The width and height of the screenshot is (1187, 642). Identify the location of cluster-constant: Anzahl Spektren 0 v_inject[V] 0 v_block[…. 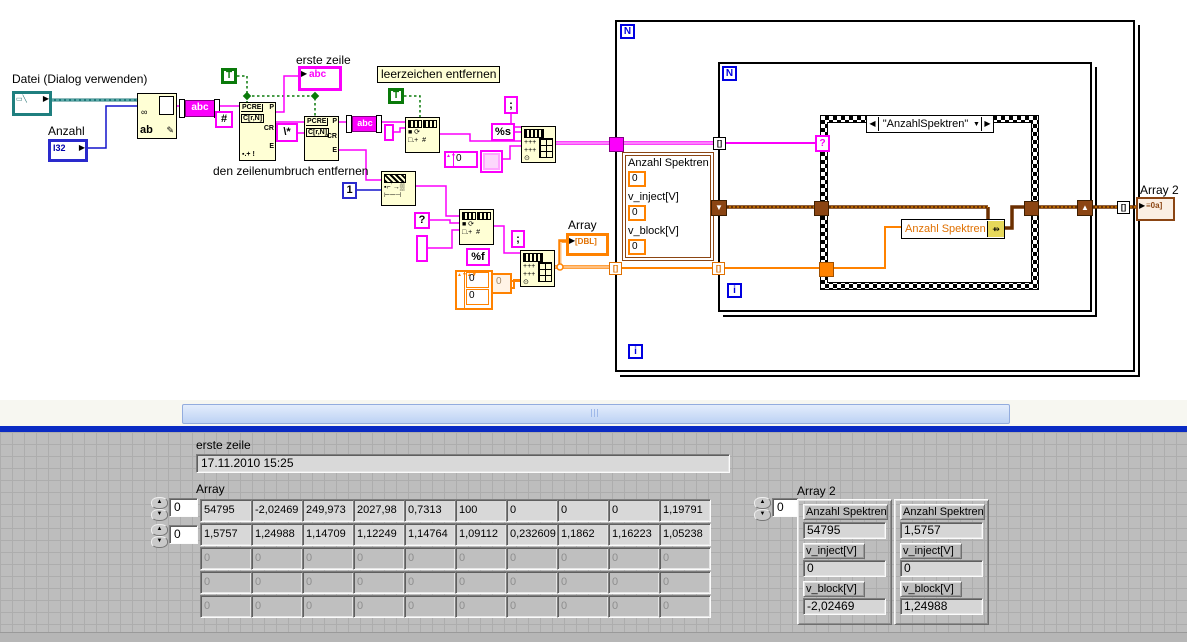
(668, 206).